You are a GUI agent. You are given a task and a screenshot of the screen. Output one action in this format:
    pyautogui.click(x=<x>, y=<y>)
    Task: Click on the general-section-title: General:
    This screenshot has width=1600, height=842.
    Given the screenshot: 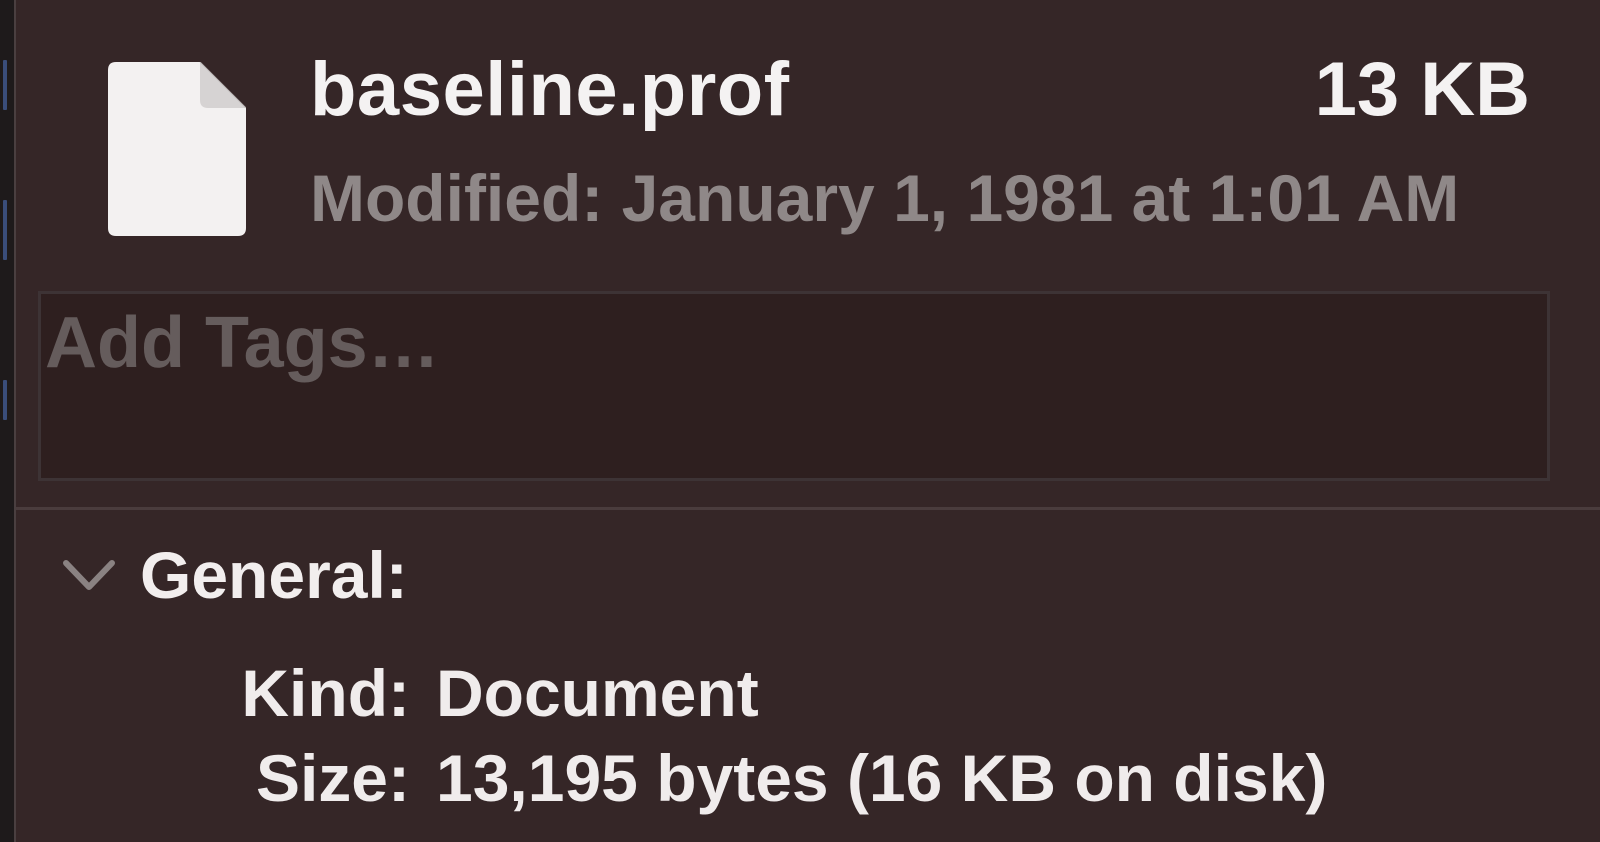 What is the action you would take?
    pyautogui.click(x=274, y=575)
    